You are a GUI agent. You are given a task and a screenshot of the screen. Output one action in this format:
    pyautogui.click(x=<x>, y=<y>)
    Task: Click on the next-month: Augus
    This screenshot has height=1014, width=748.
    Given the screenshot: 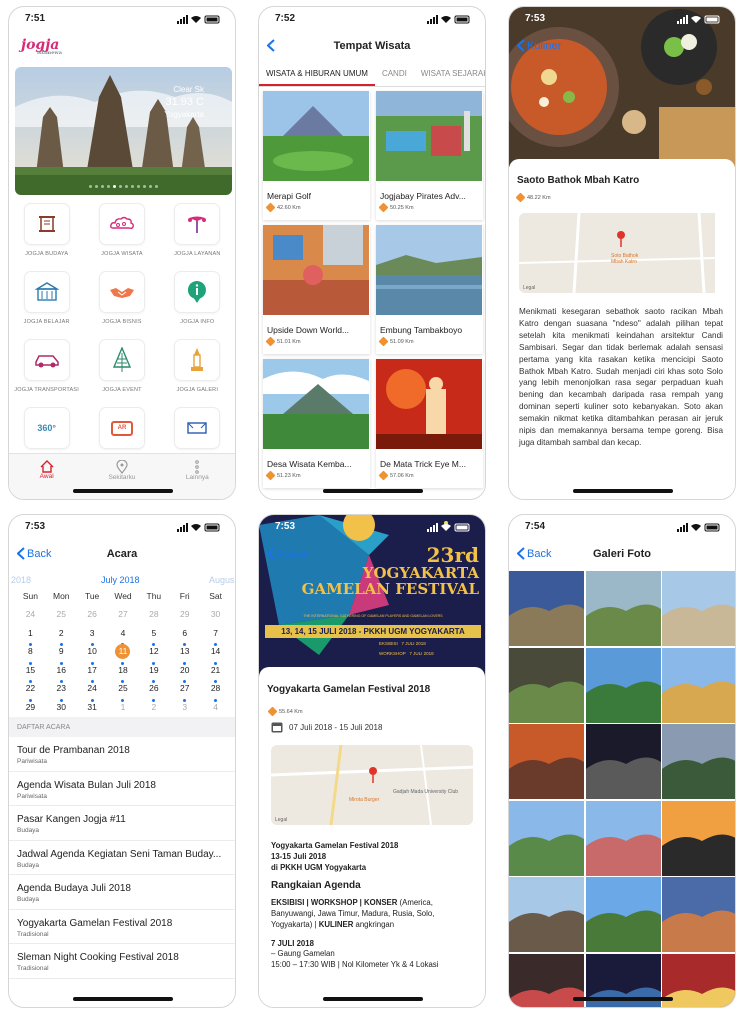 What is the action you would take?
    pyautogui.click(x=222, y=580)
    